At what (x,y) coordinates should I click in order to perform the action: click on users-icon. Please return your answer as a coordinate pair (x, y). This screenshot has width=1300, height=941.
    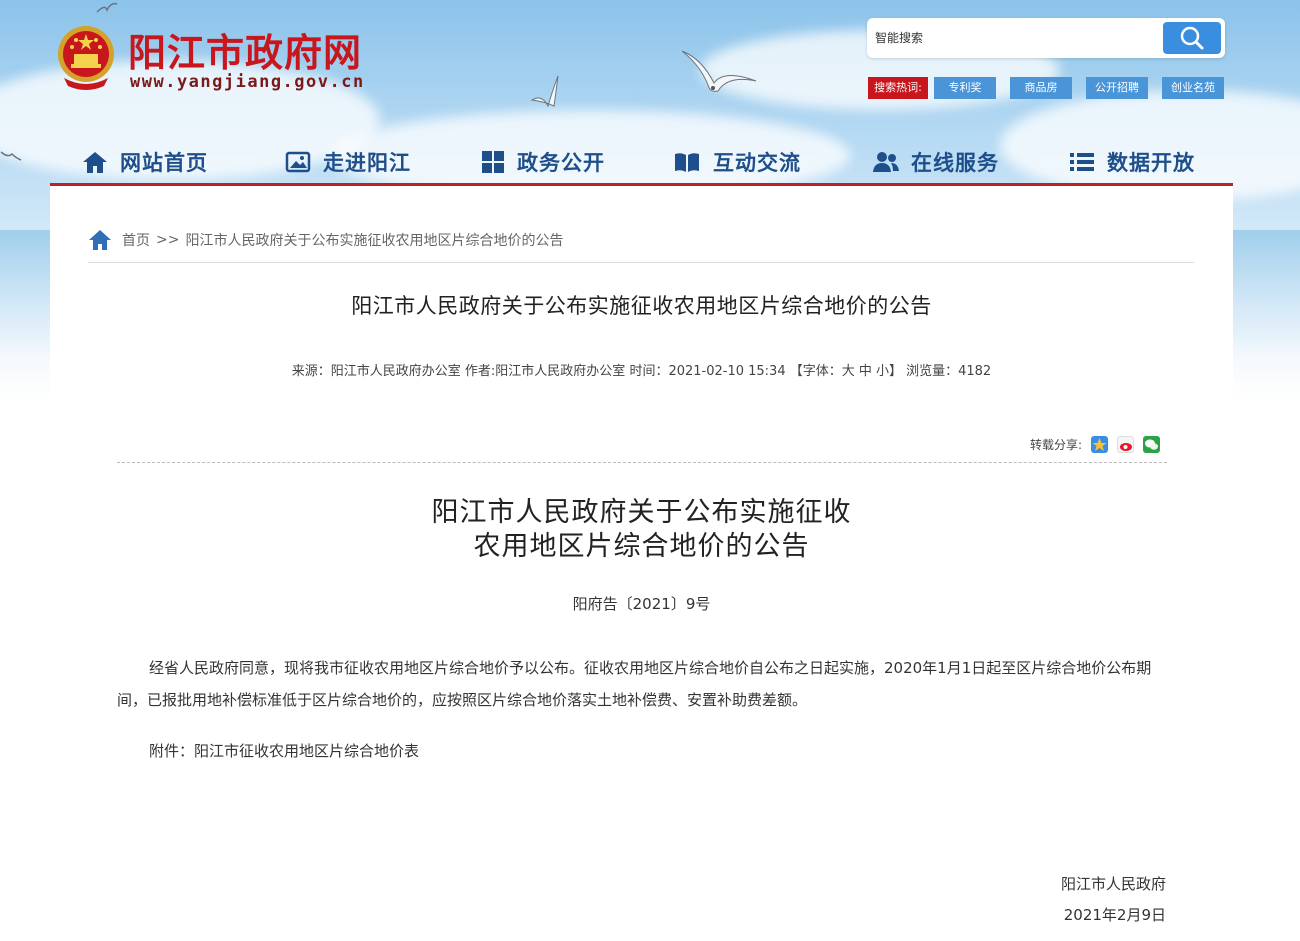
    Looking at the image, I should click on (886, 162).